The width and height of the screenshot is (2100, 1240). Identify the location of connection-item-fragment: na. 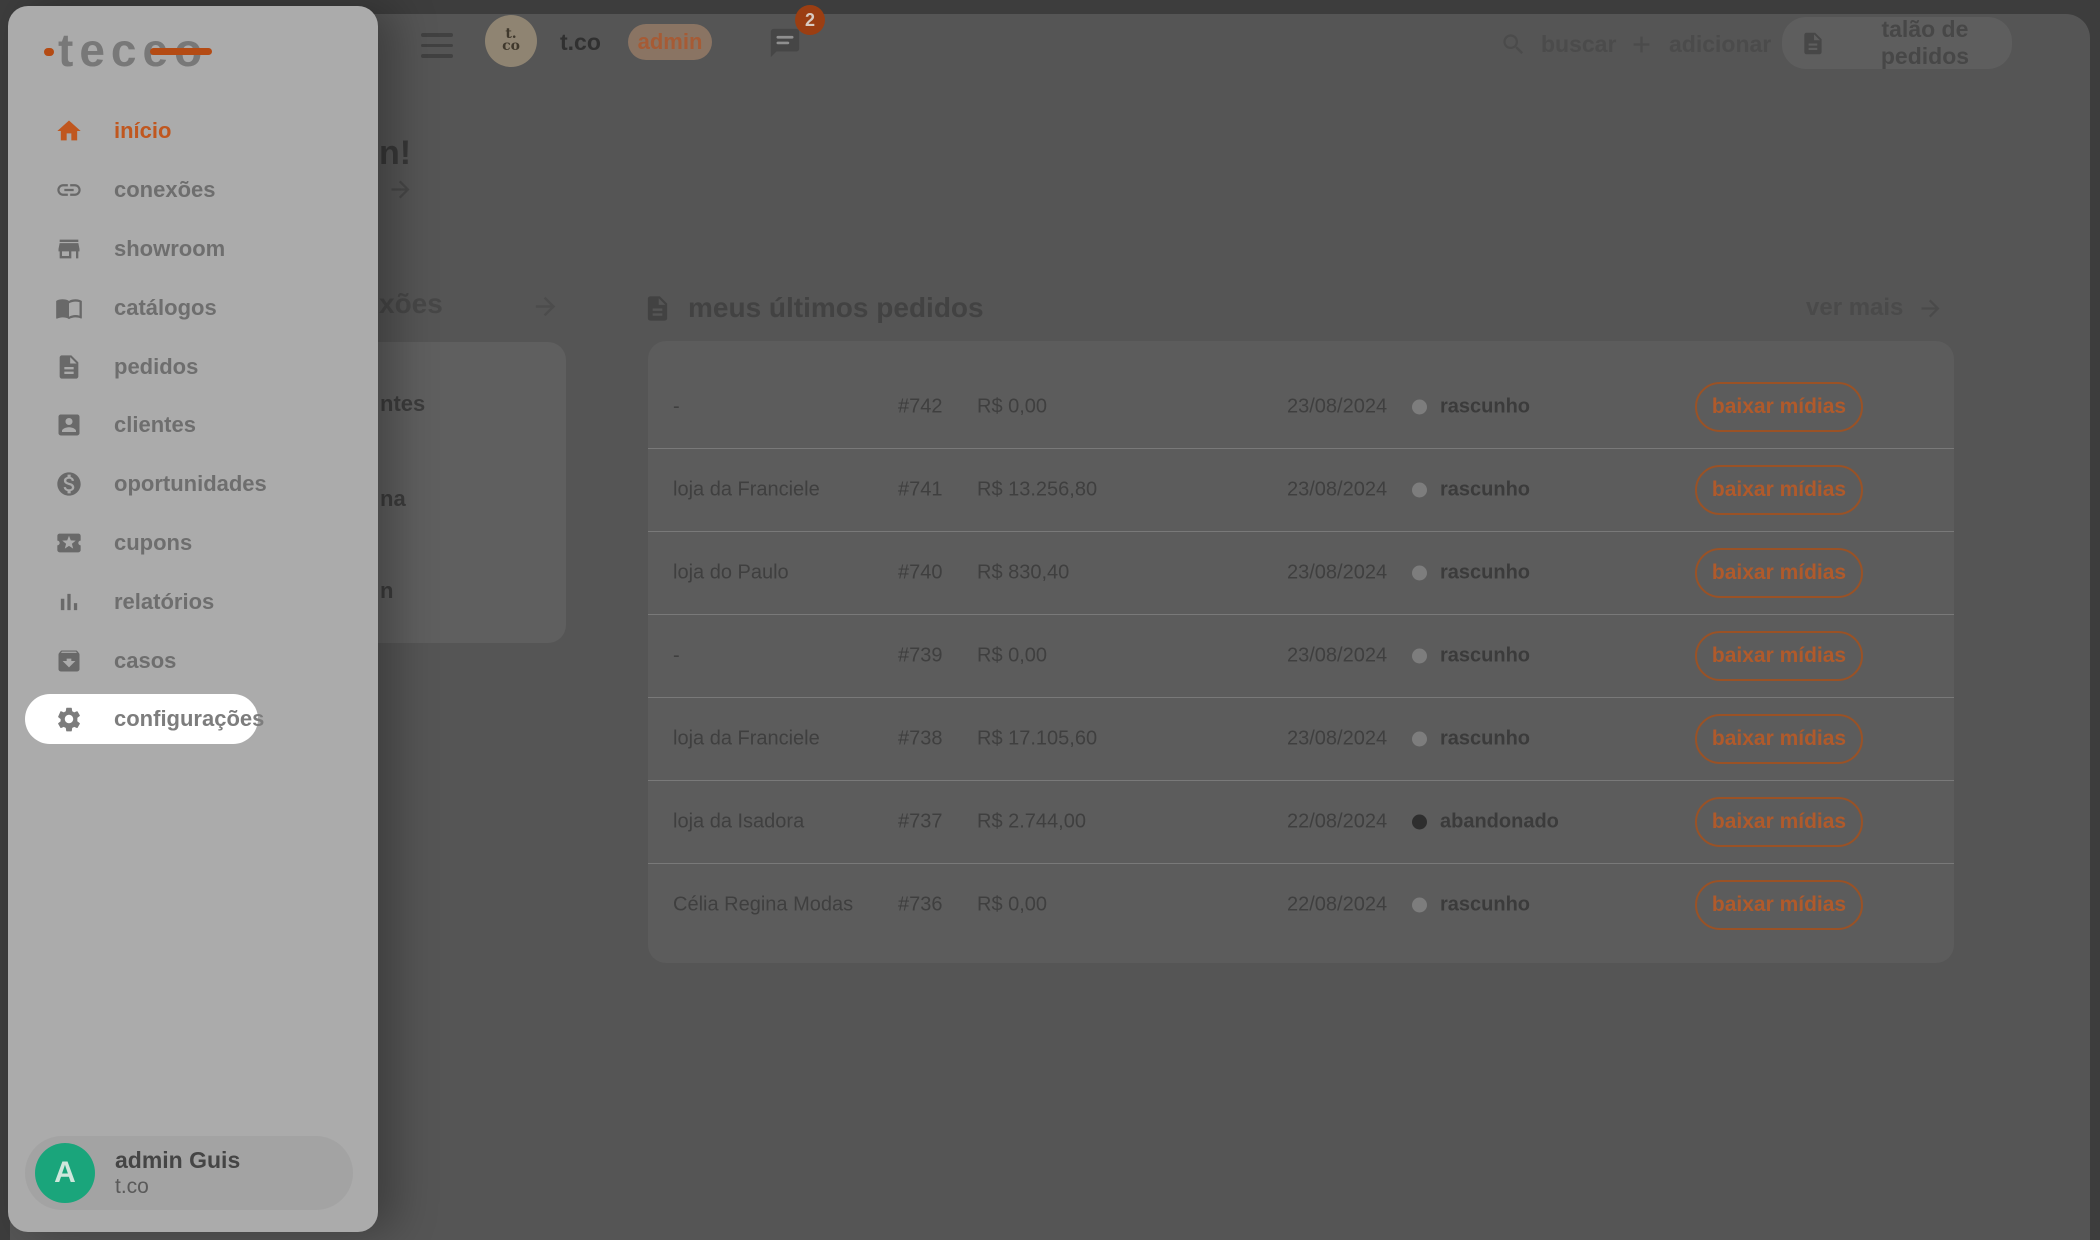
(393, 498).